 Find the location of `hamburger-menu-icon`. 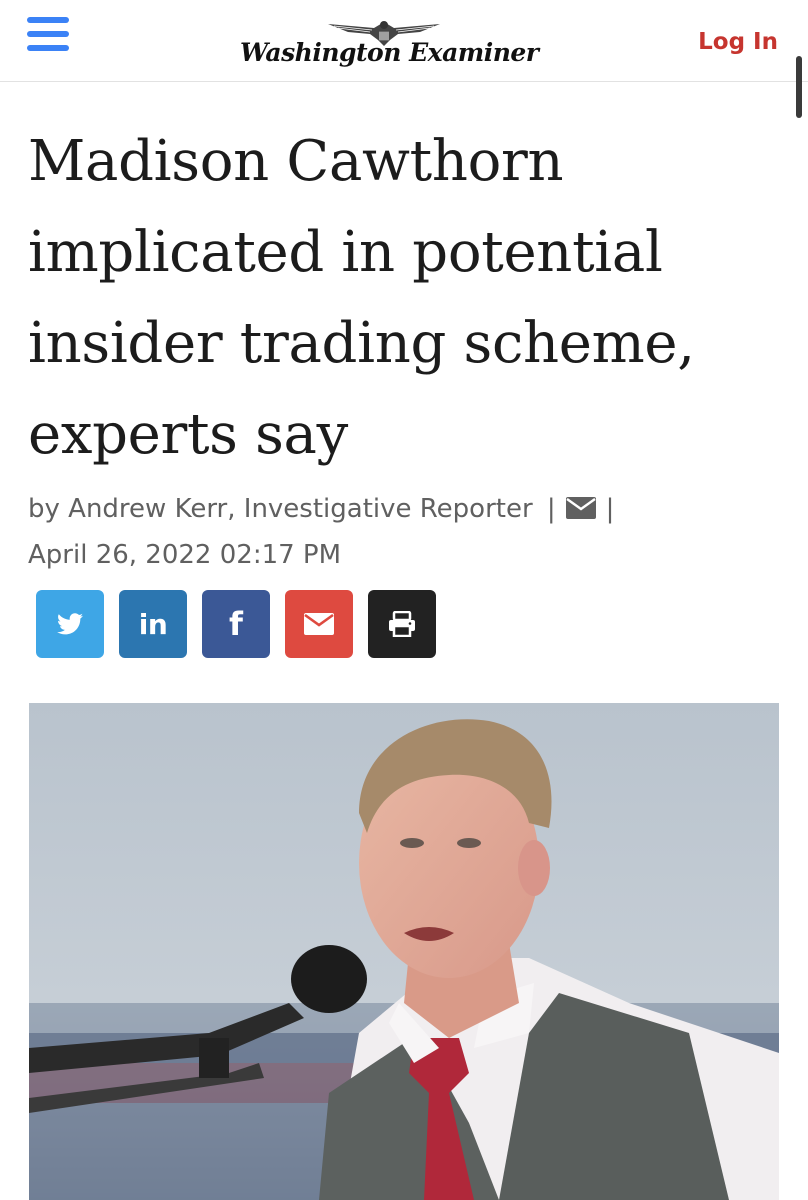

hamburger-menu-icon is located at coordinates (48, 35).